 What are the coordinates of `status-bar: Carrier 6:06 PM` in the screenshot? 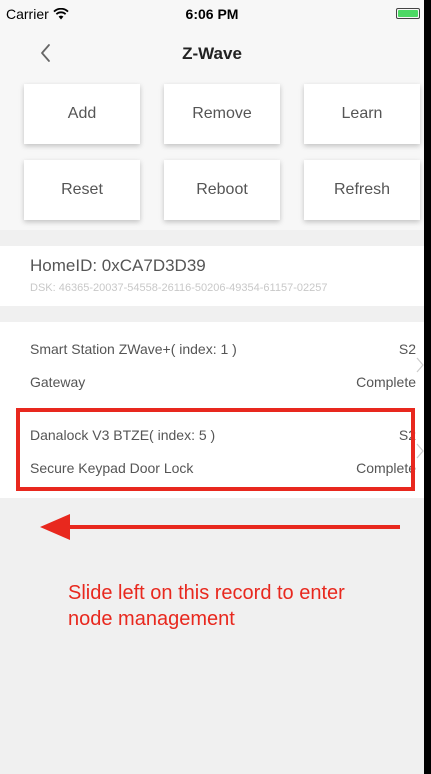 It's located at (212, 14).